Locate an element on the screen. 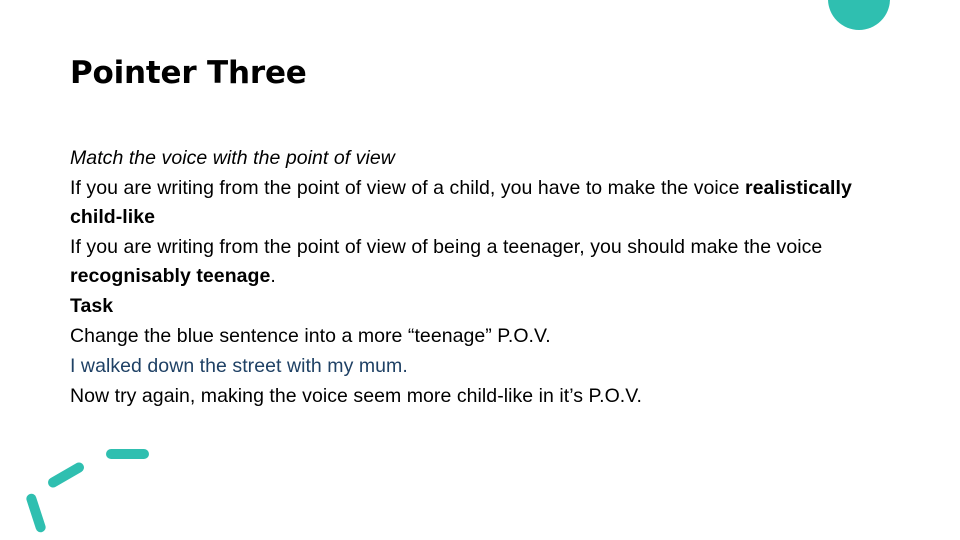 The image size is (960, 540). paragraph-teenager-pov-suffix: . is located at coordinates (273, 276).